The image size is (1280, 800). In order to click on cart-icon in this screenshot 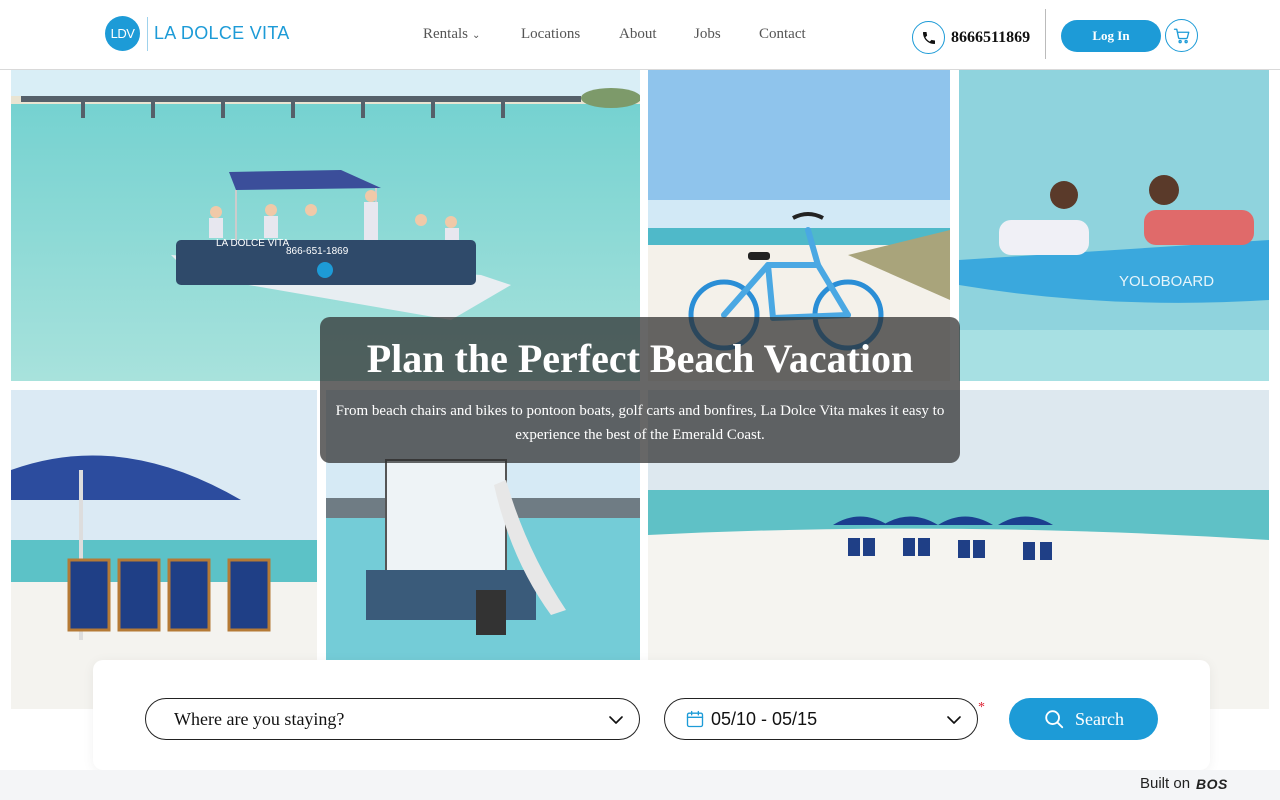, I will do `click(1181, 35)`.